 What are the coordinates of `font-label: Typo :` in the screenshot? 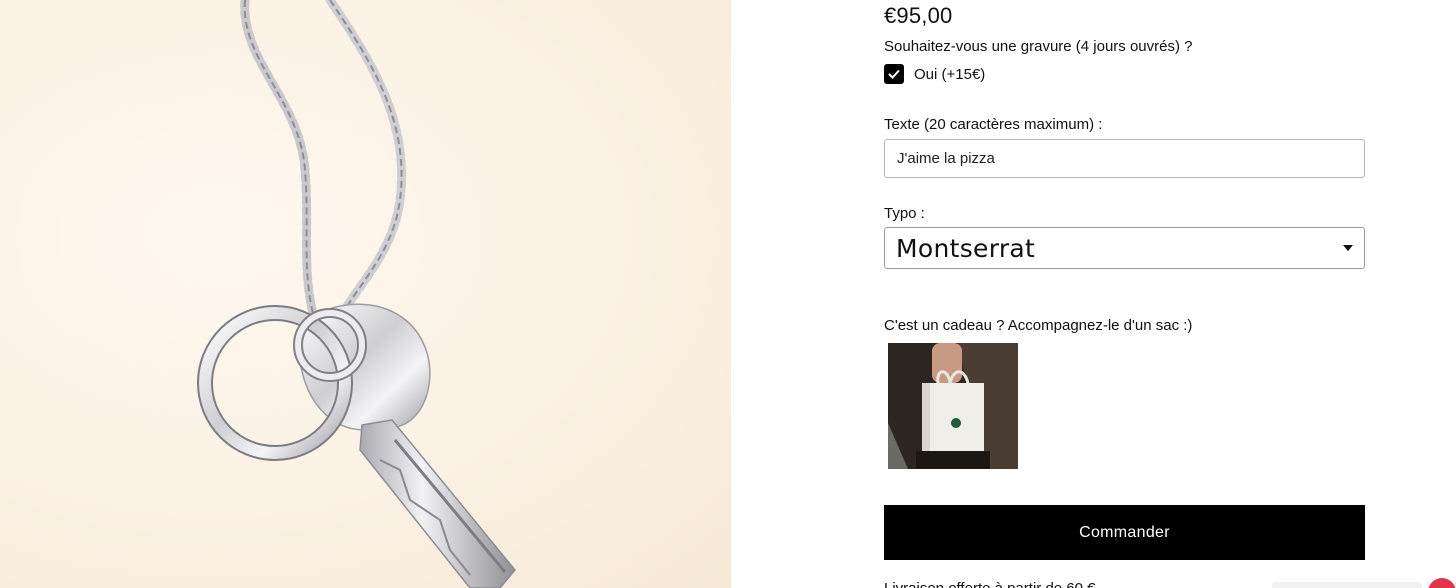 It's located at (904, 213).